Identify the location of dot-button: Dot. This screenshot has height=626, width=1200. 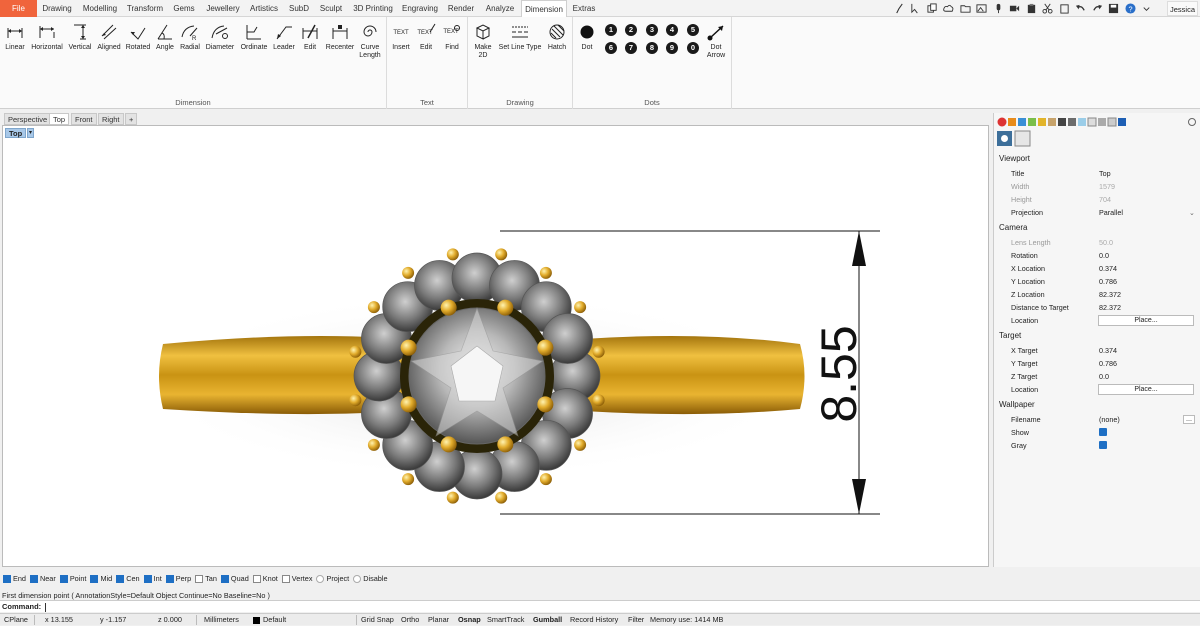
(587, 36).